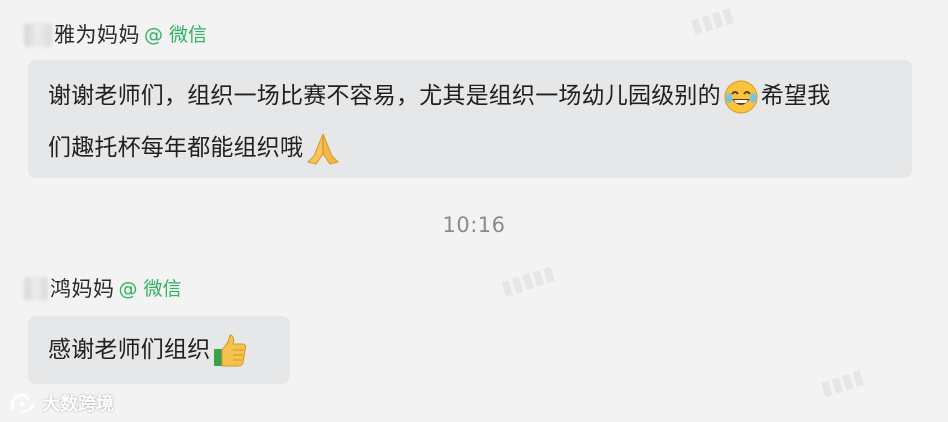 The height and width of the screenshot is (422, 948). I want to click on praying-hands-icon, so click(323, 149).